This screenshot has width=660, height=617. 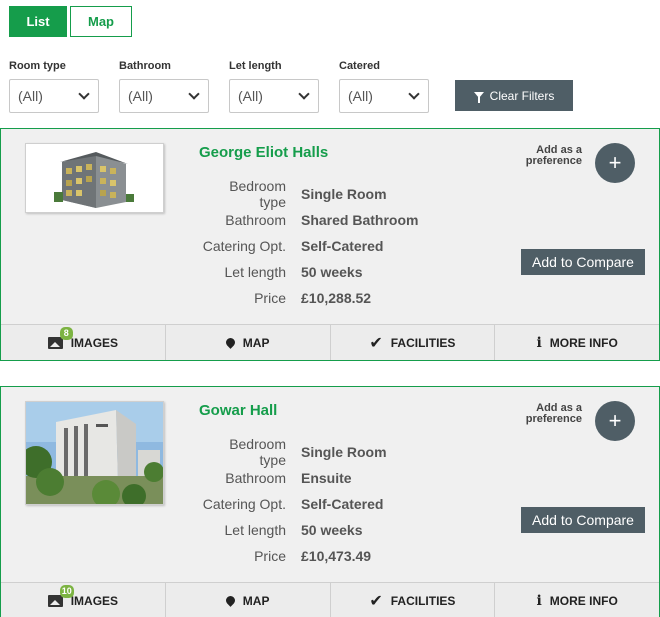 I want to click on let-length-select: (All), so click(x=274, y=96).